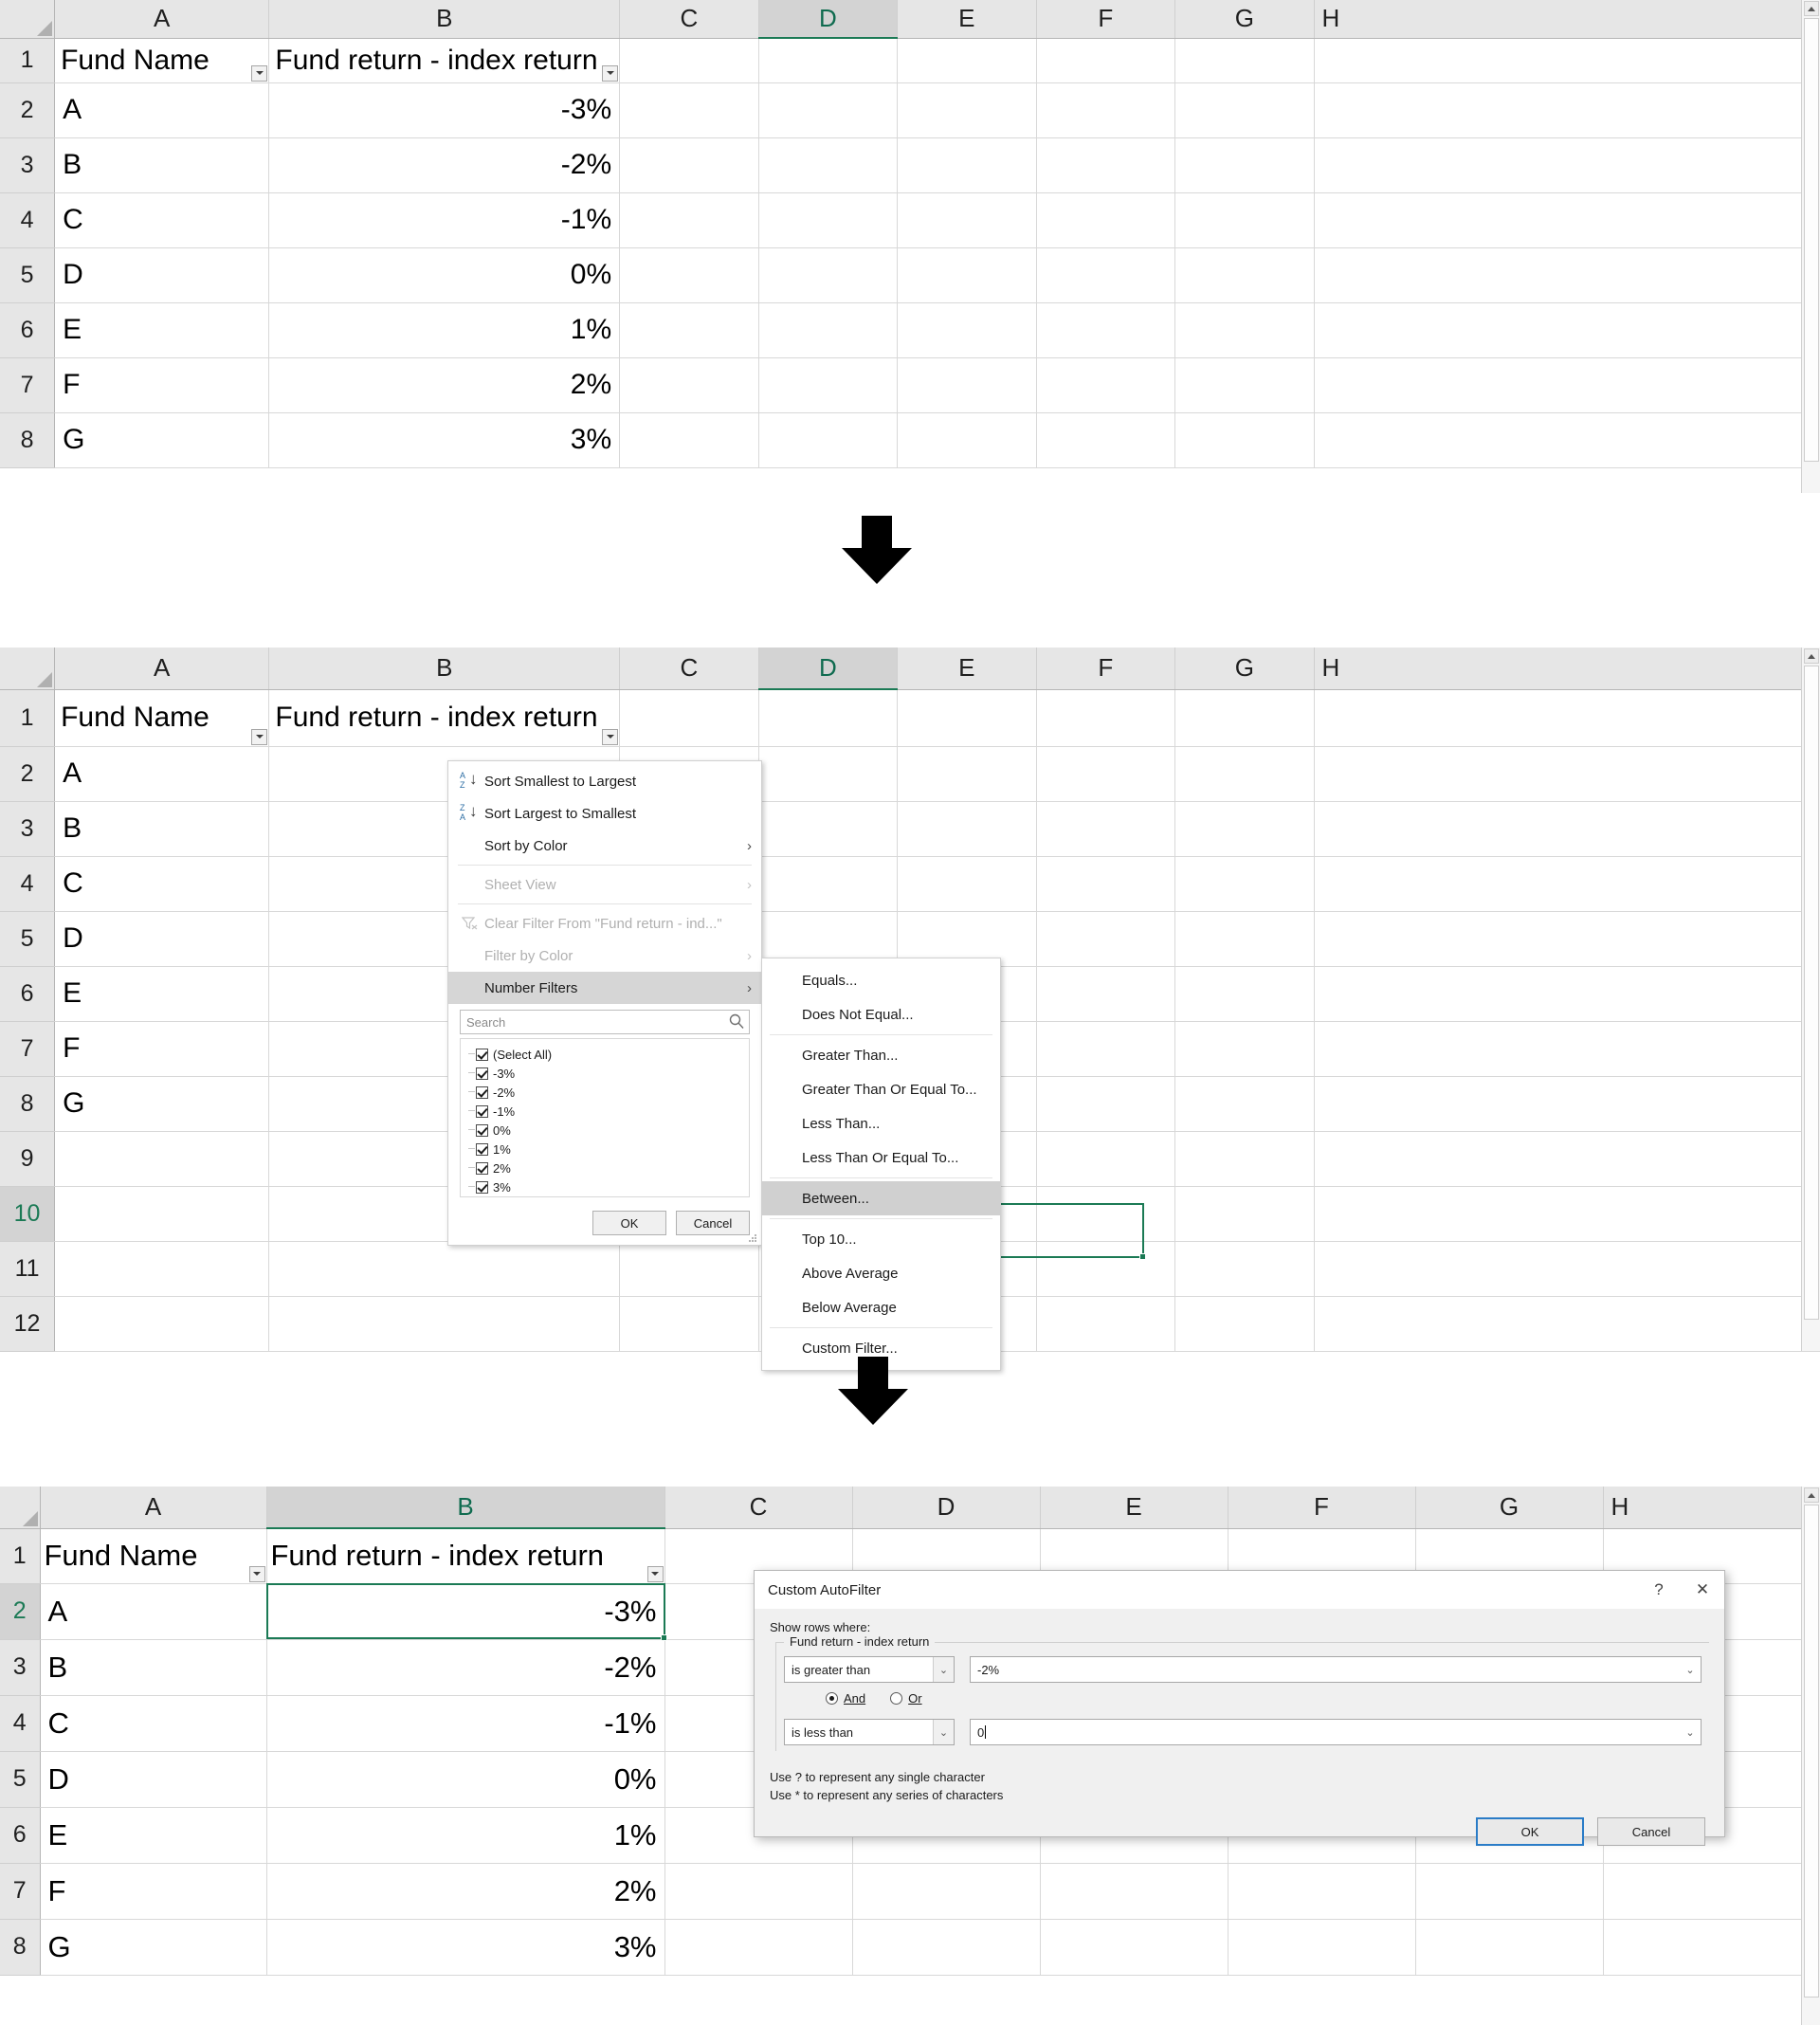 This screenshot has width=1820, height=2025. I want to click on condition2-value-input: 0 ⌄, so click(1336, 1732).